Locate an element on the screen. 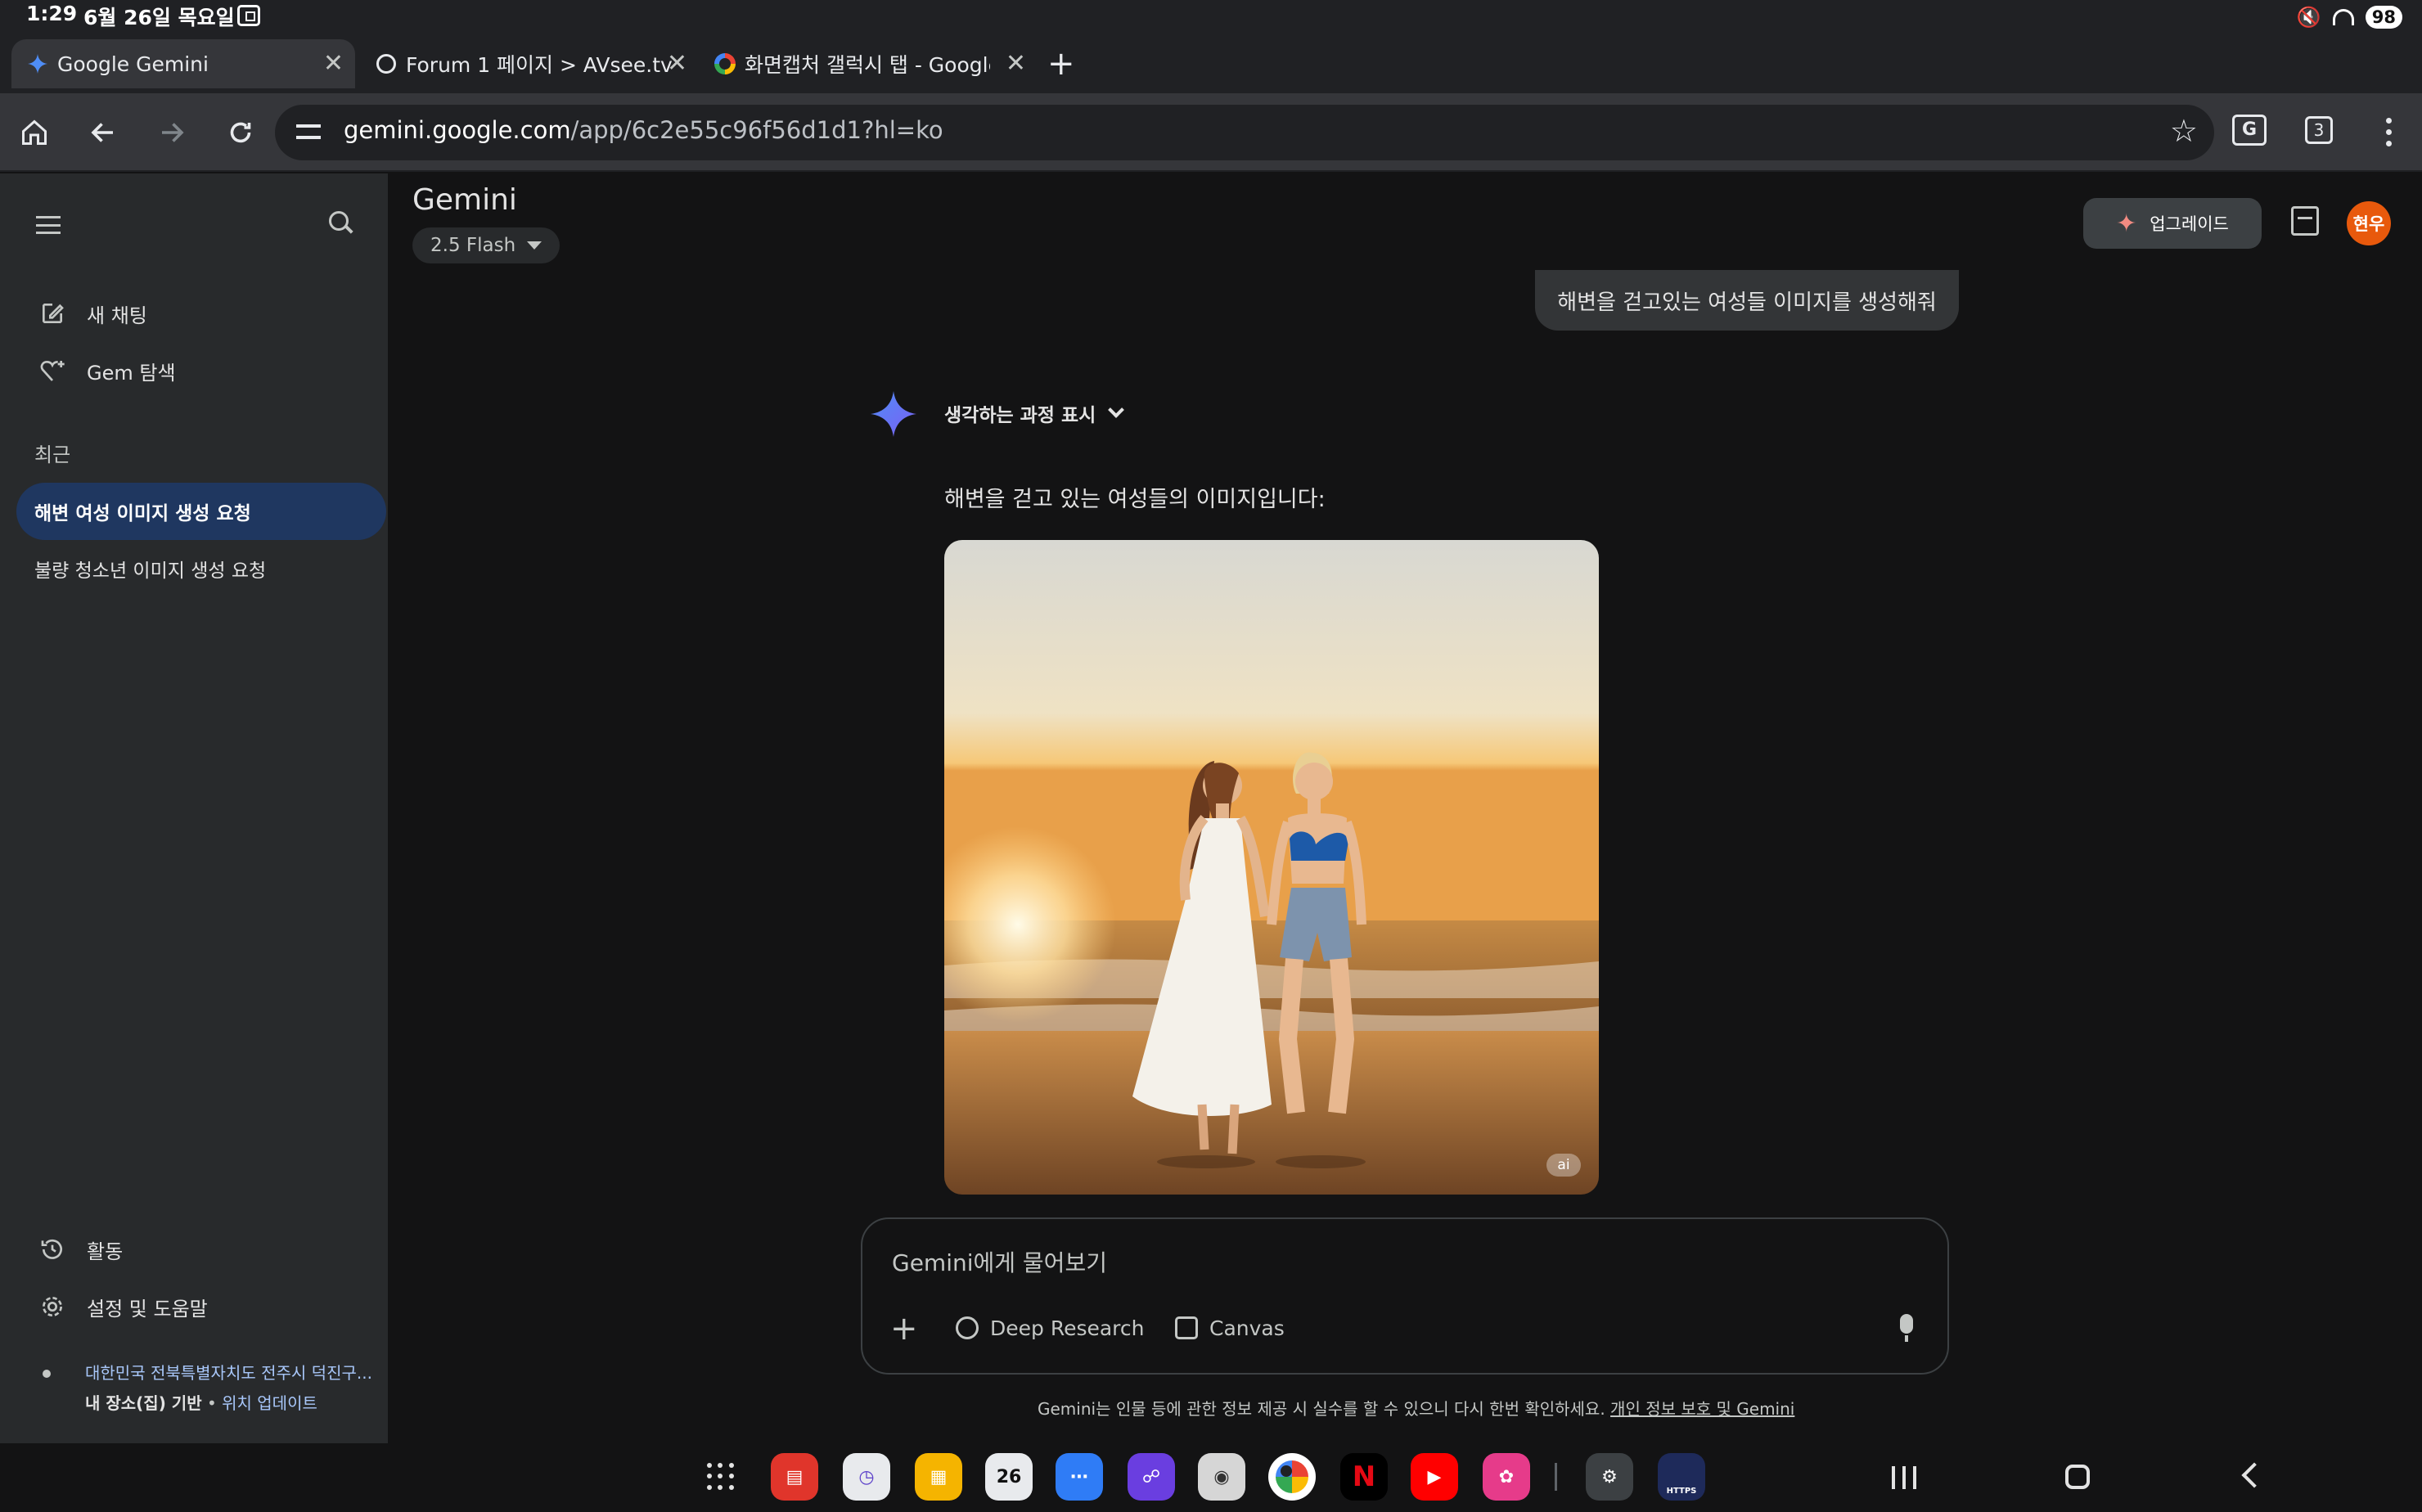 The width and height of the screenshot is (2422, 1512). upgrade-button: ✦ 업그레이드 is located at coordinates (2172, 224).